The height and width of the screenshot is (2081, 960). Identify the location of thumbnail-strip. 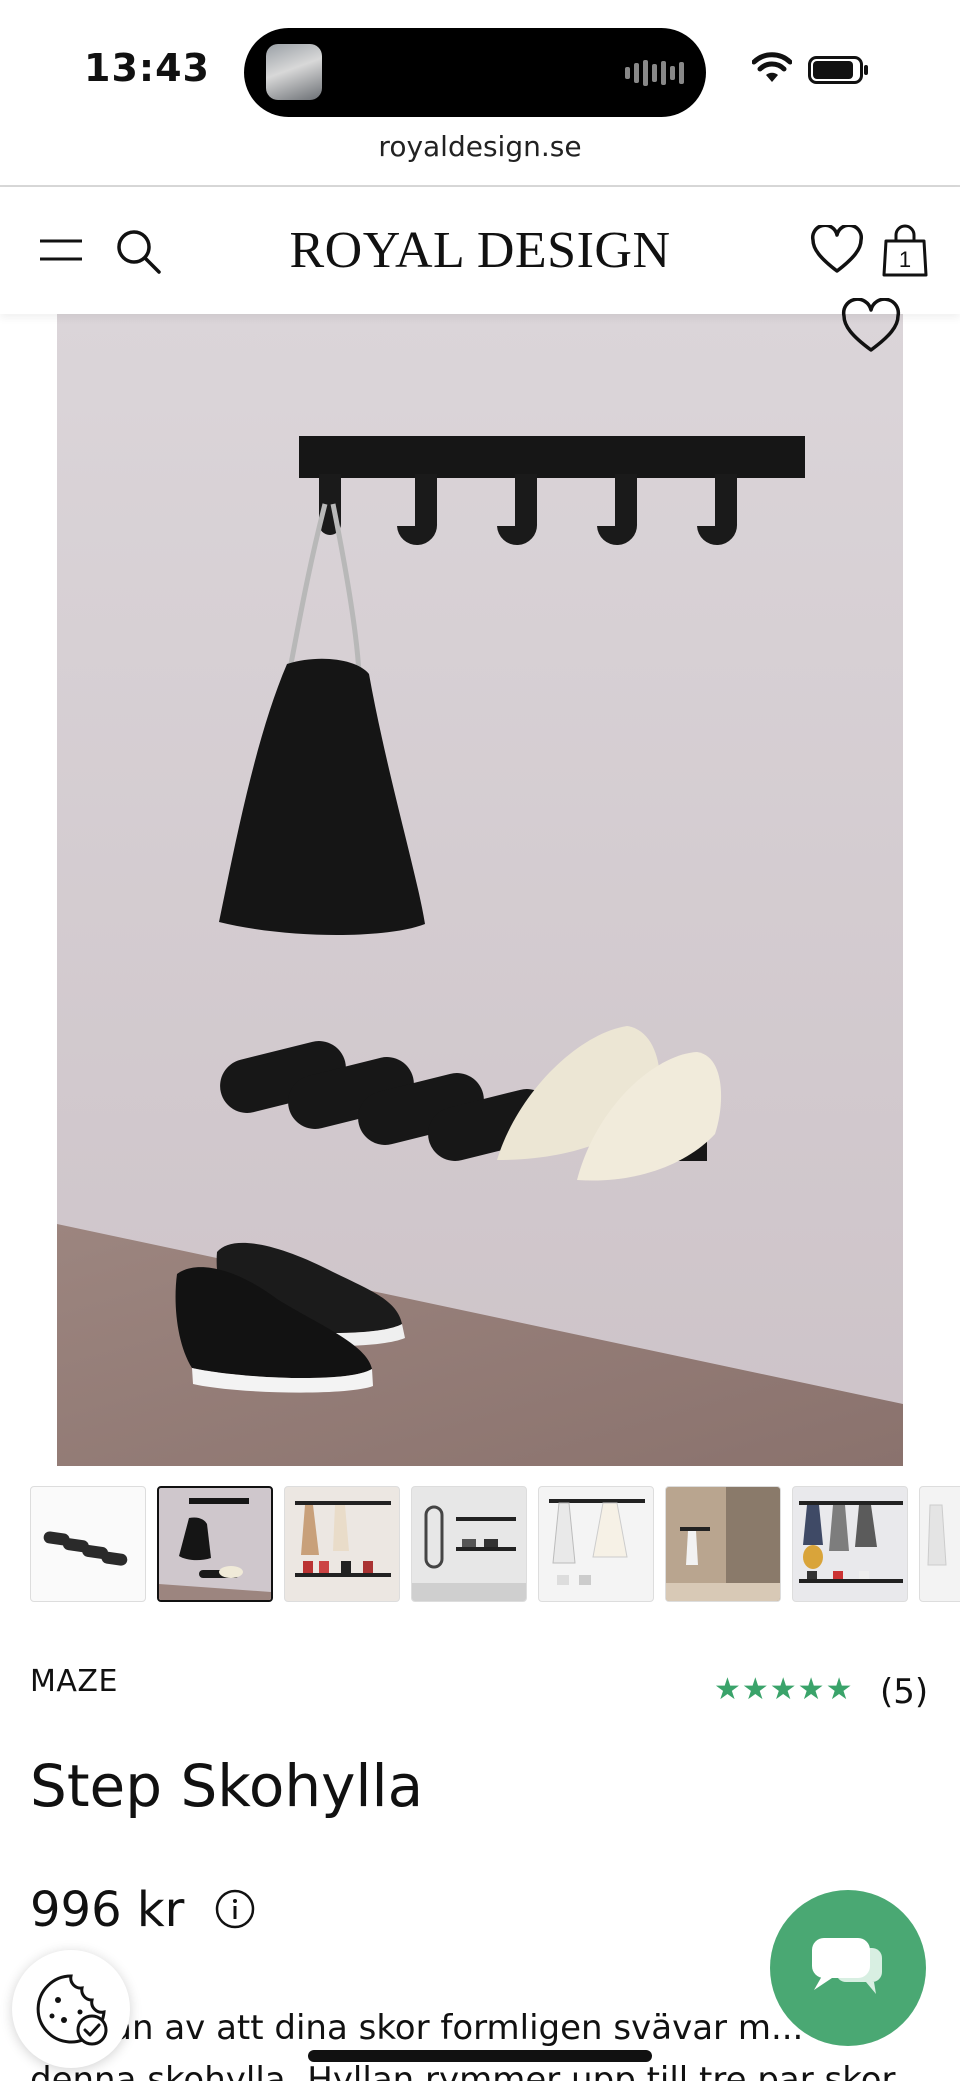
(495, 1544).